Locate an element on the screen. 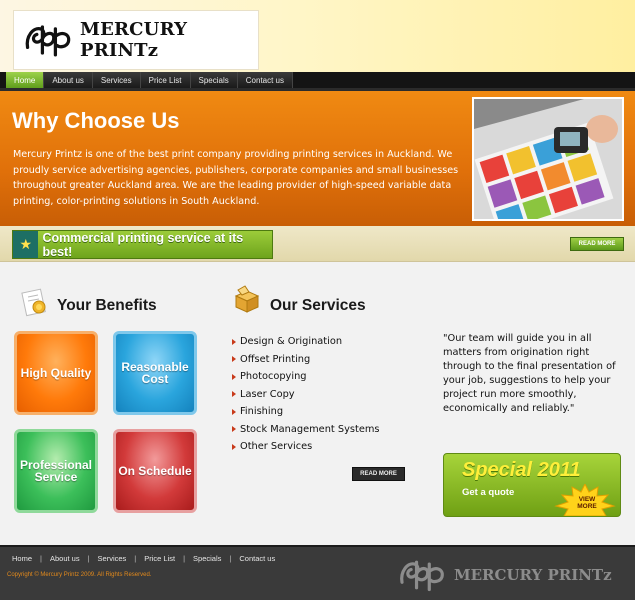 The height and width of the screenshot is (600, 635). services-title: Our Services is located at coordinates (318, 305).